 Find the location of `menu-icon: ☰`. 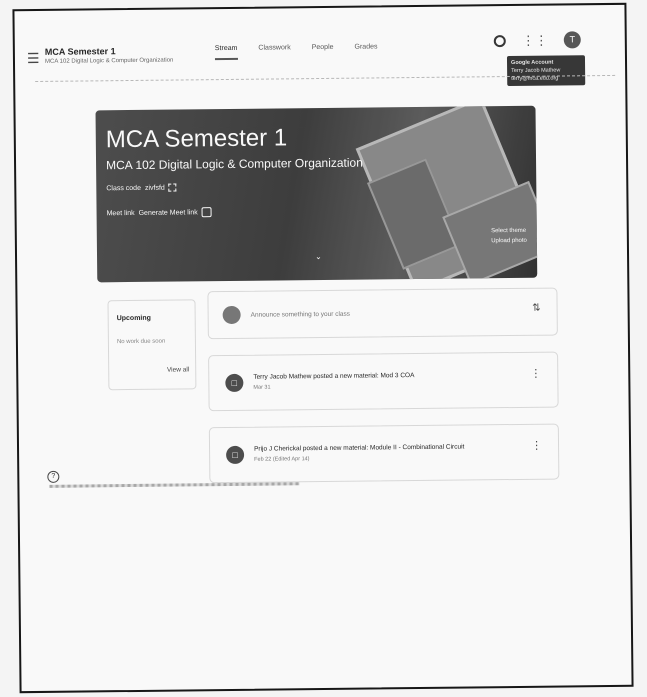

menu-icon: ☰ is located at coordinates (34, 58).